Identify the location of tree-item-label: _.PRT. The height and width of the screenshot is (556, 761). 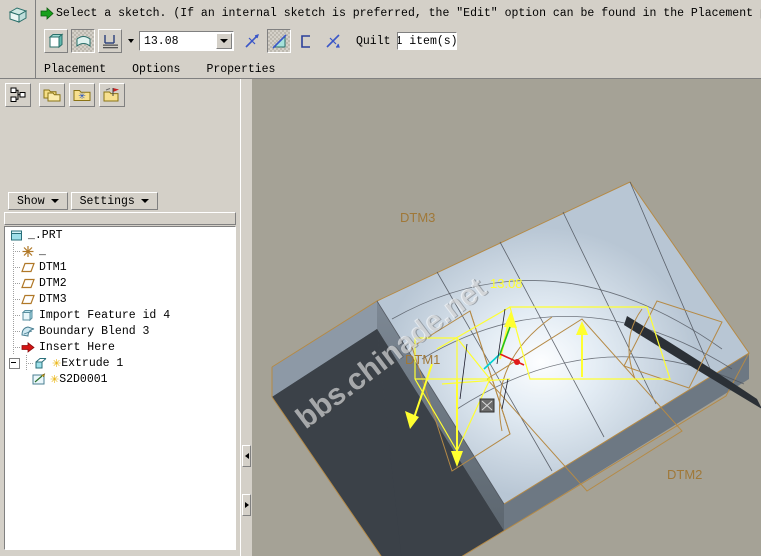
(45, 235).